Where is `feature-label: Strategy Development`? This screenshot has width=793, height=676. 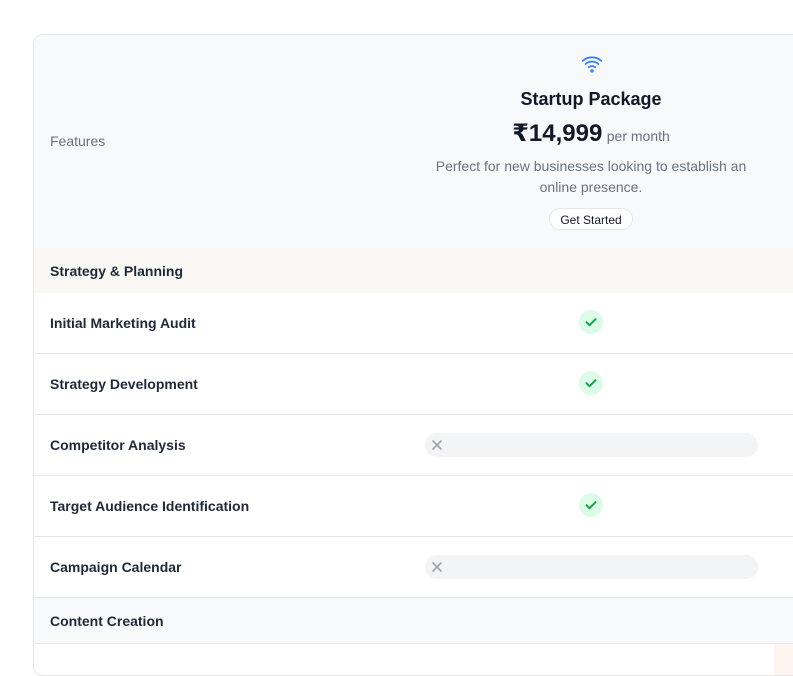
feature-label: Strategy Development is located at coordinates (124, 384).